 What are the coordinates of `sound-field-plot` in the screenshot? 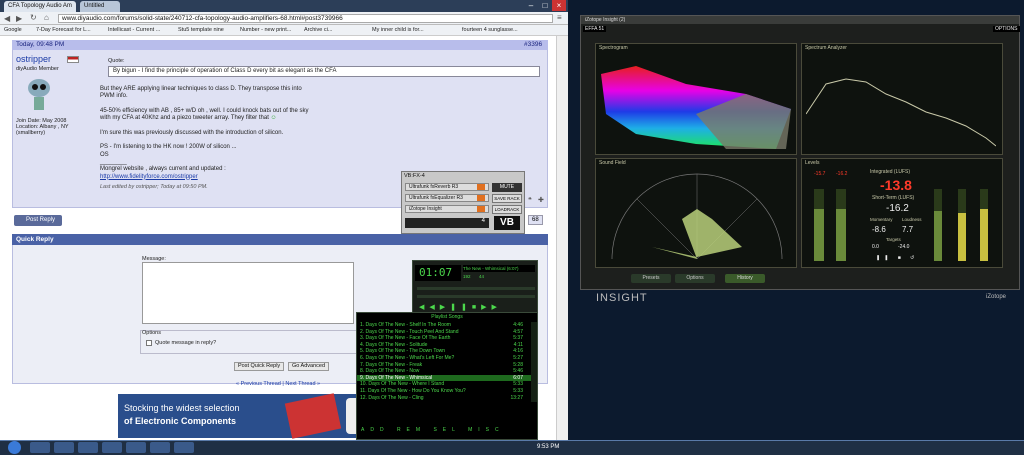 It's located at (697, 216).